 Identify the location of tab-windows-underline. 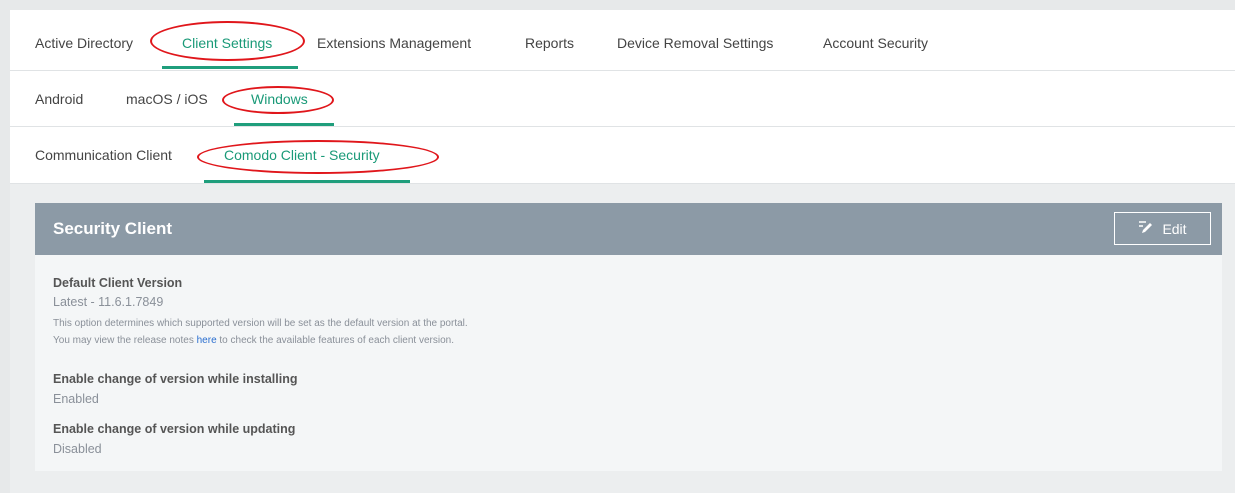
(284, 124).